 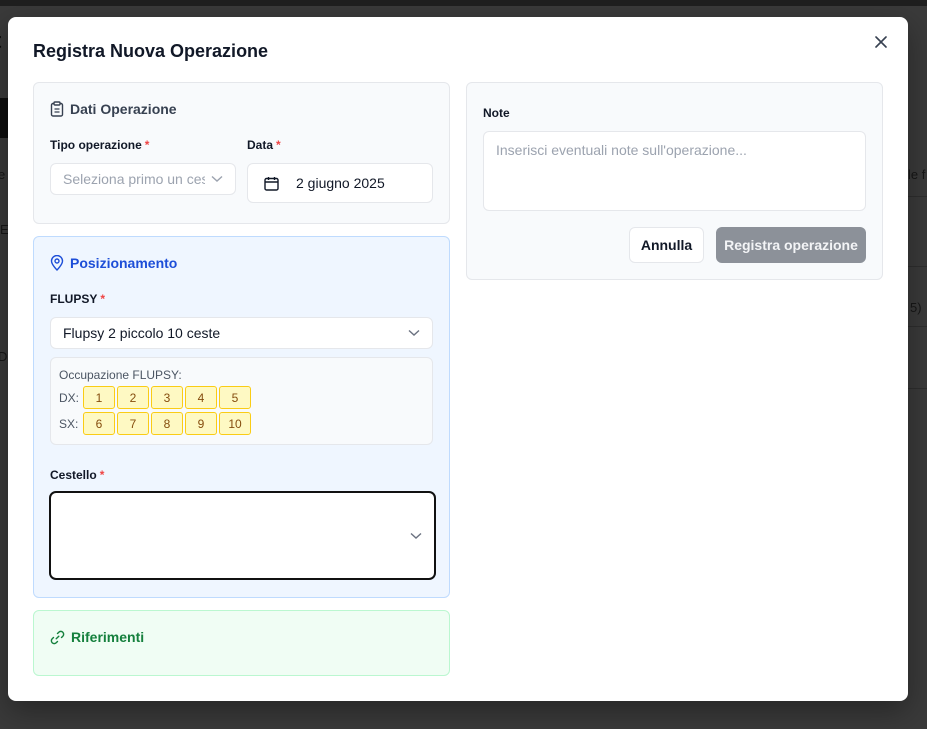 What do you see at coordinates (463, 3) in the screenshot?
I see `background-topbar` at bounding box center [463, 3].